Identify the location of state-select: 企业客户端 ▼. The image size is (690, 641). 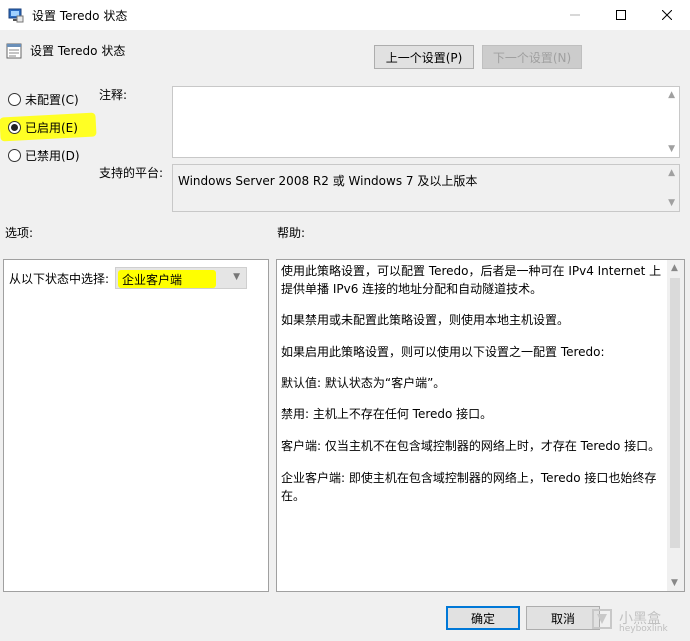
(181, 278).